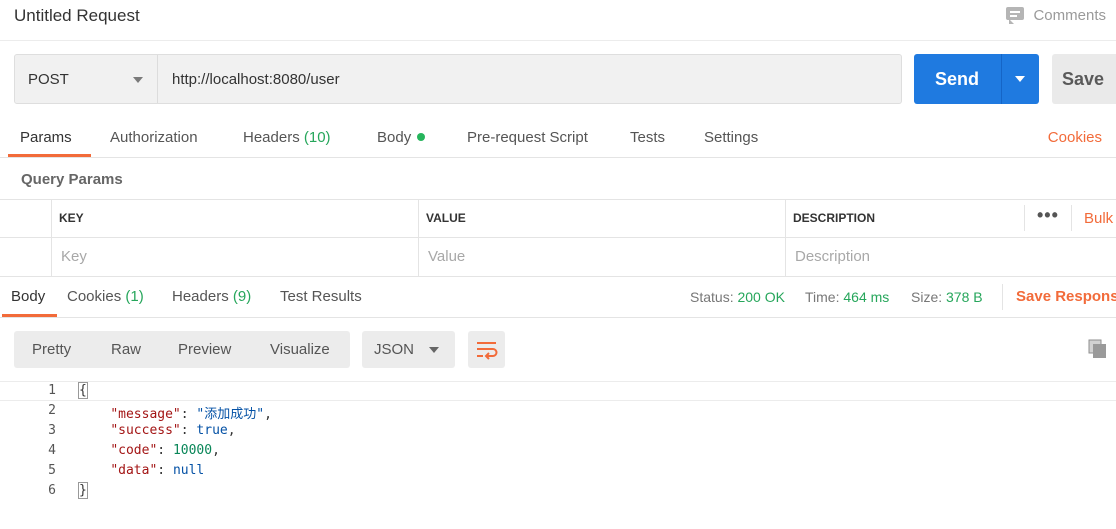 The image size is (1116, 529). I want to click on save-button: Save, so click(1084, 79).